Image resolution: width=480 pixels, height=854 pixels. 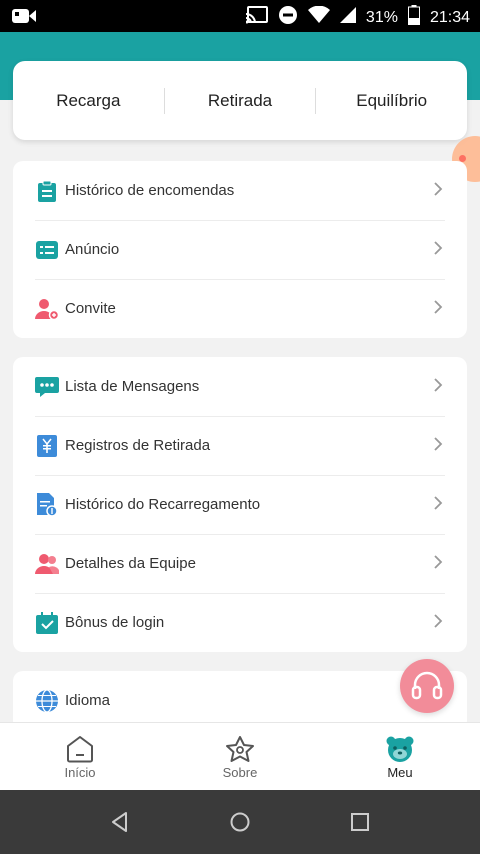 What do you see at coordinates (120, 822) in the screenshot?
I see `back-icon` at bounding box center [120, 822].